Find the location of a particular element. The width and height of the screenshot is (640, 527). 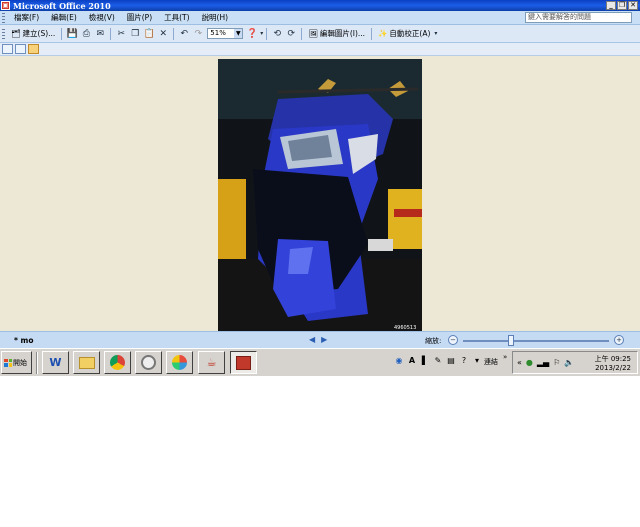

undo-button: ↶ is located at coordinates (184, 34).